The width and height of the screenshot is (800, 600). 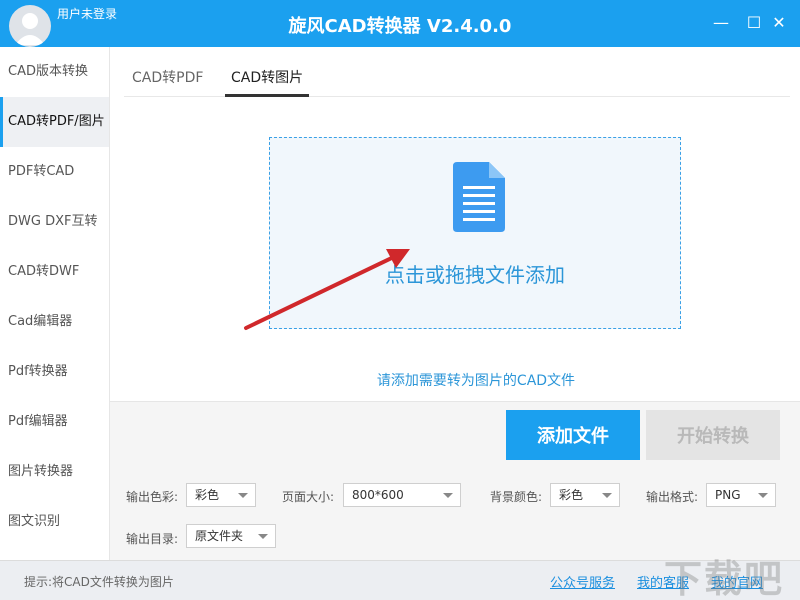 I want to click on output-format-label: 输出格式:, so click(x=672, y=497).